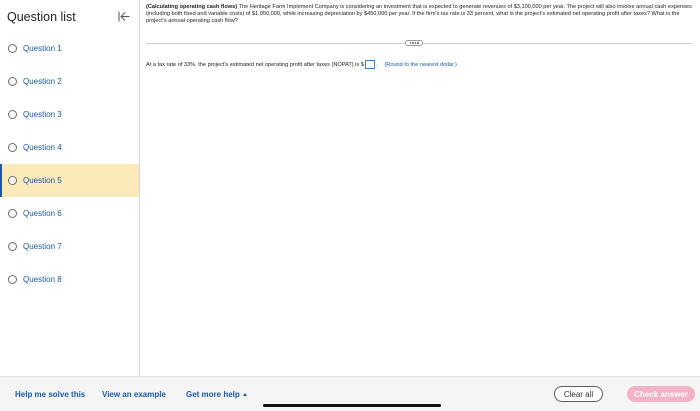 Image resolution: width=700 pixels, height=411 pixels. What do you see at coordinates (42, 48) in the screenshot?
I see `question-label: Question 1` at bounding box center [42, 48].